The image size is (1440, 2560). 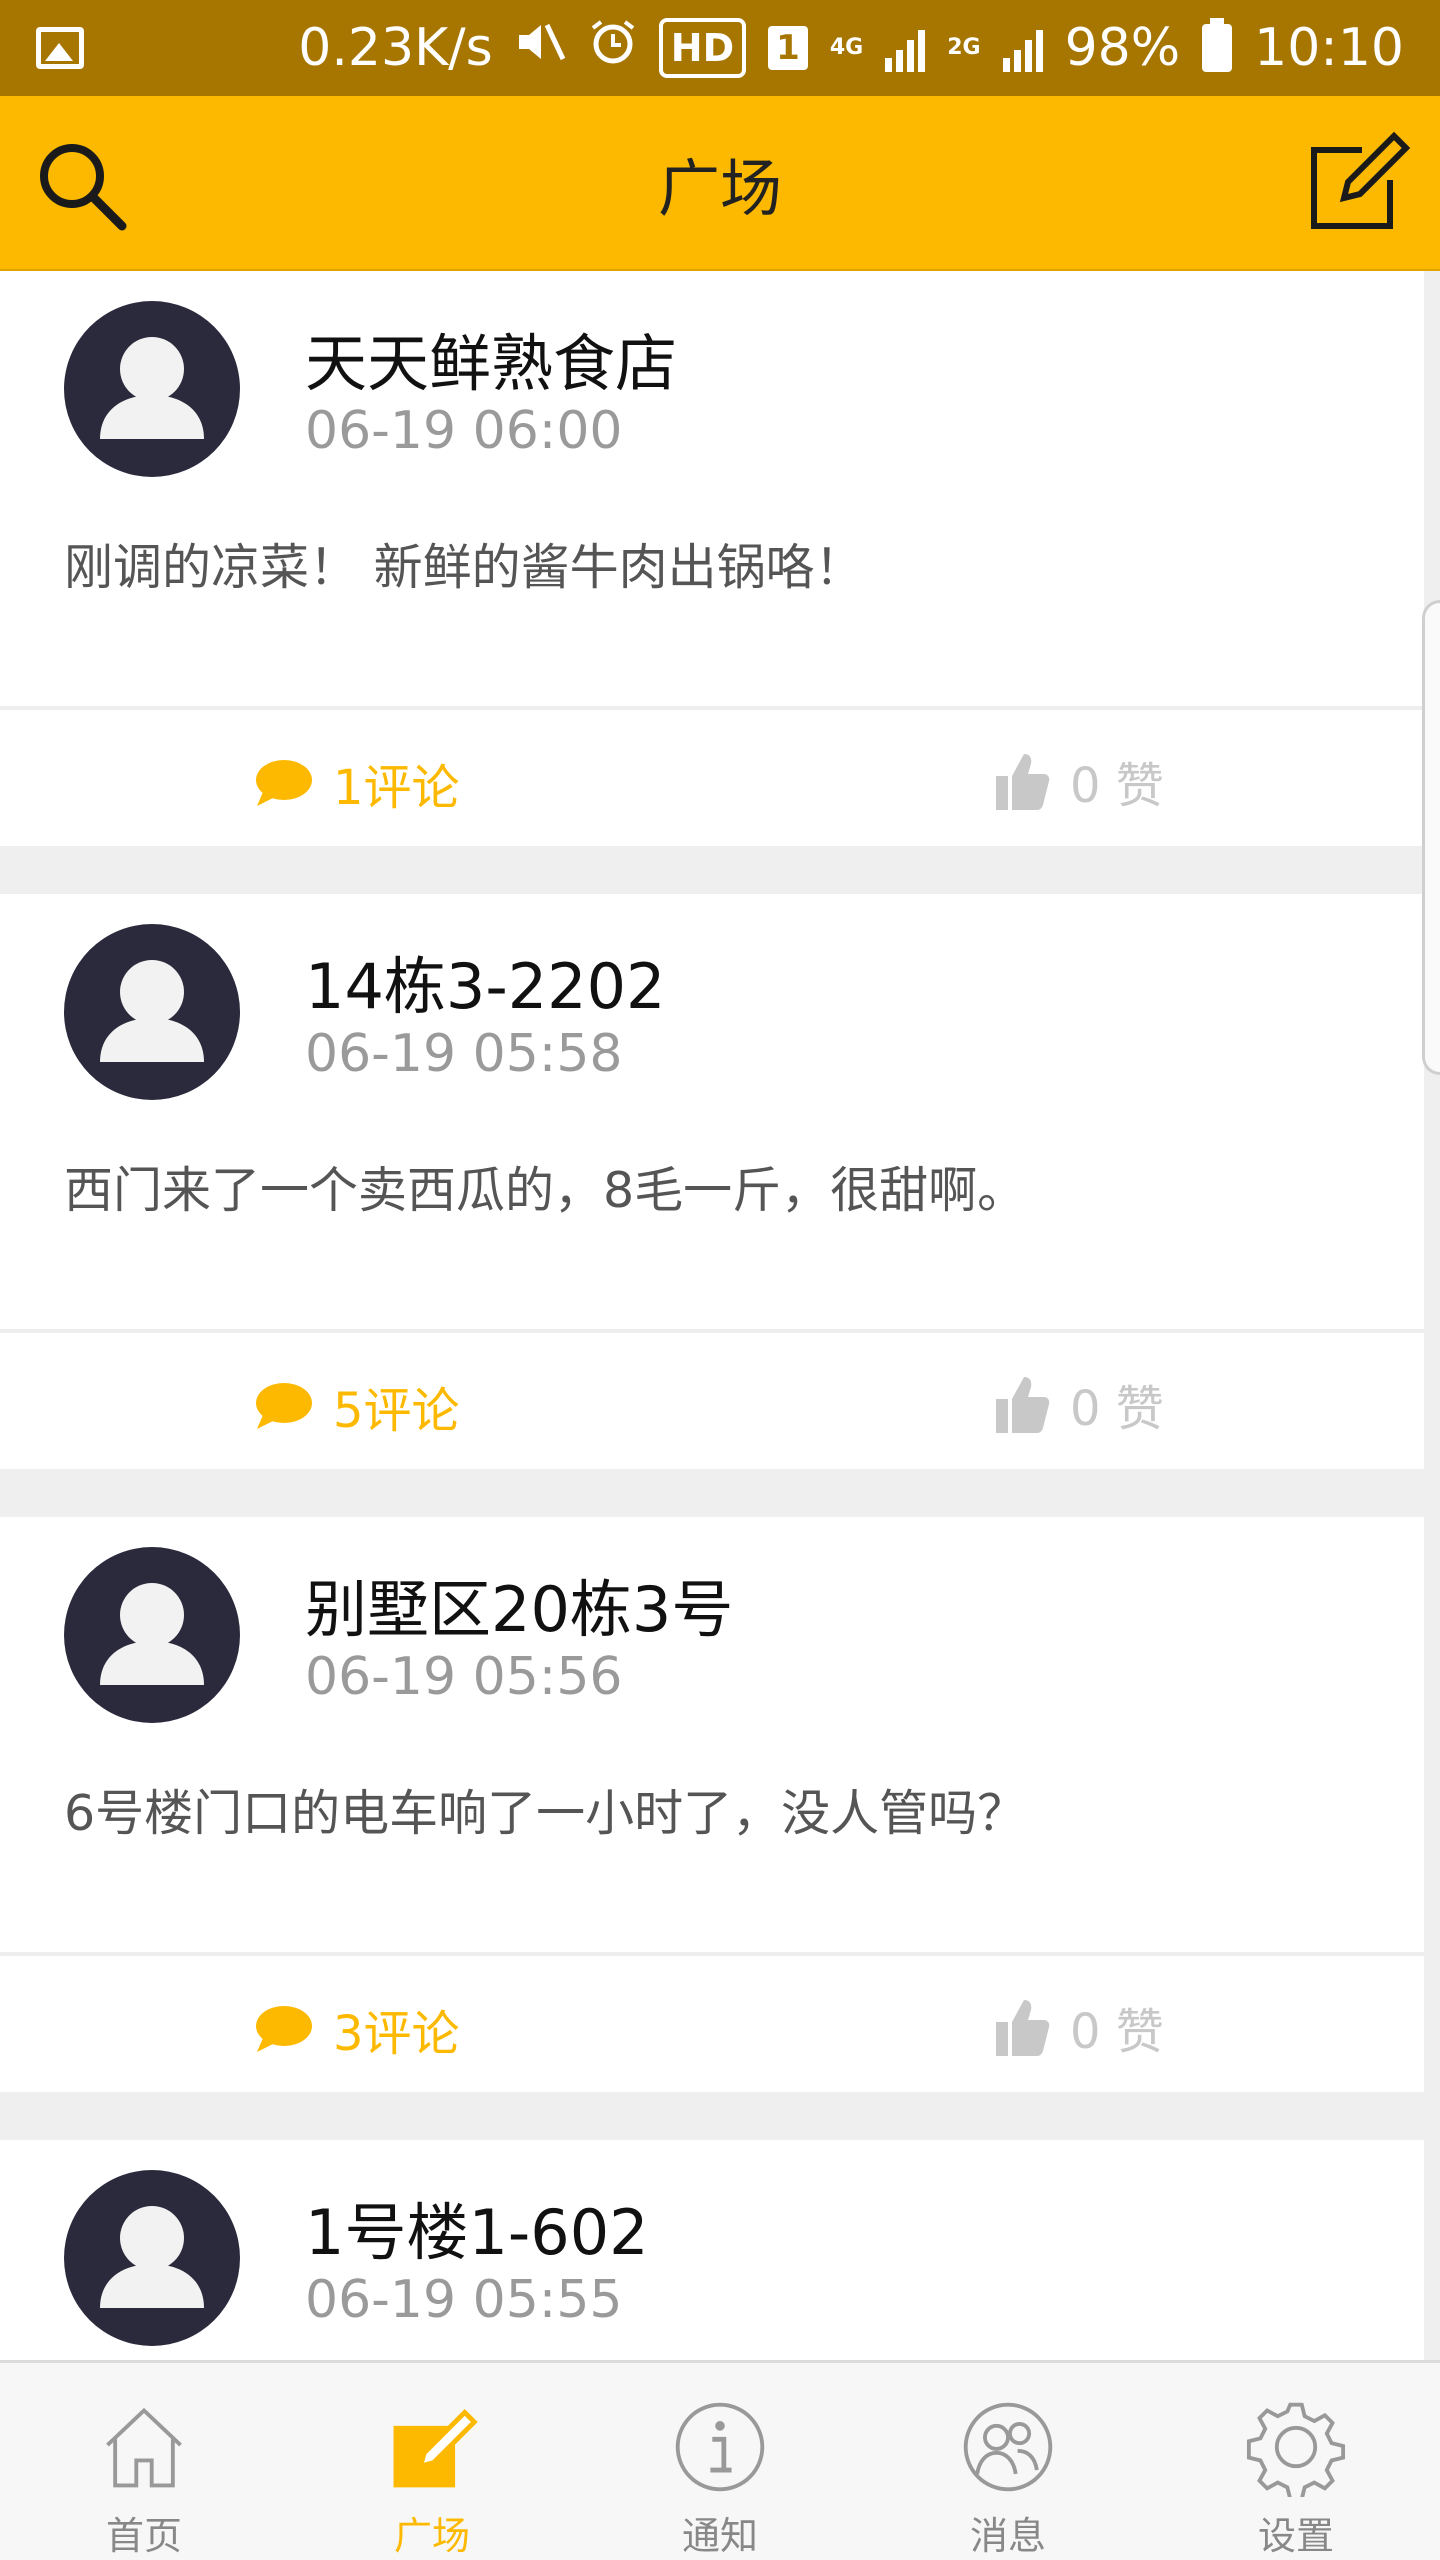 I want to click on post-content: 西门来了一个卖西瓜的，8毛一斤，很甜啊。, so click(x=545, y=1190).